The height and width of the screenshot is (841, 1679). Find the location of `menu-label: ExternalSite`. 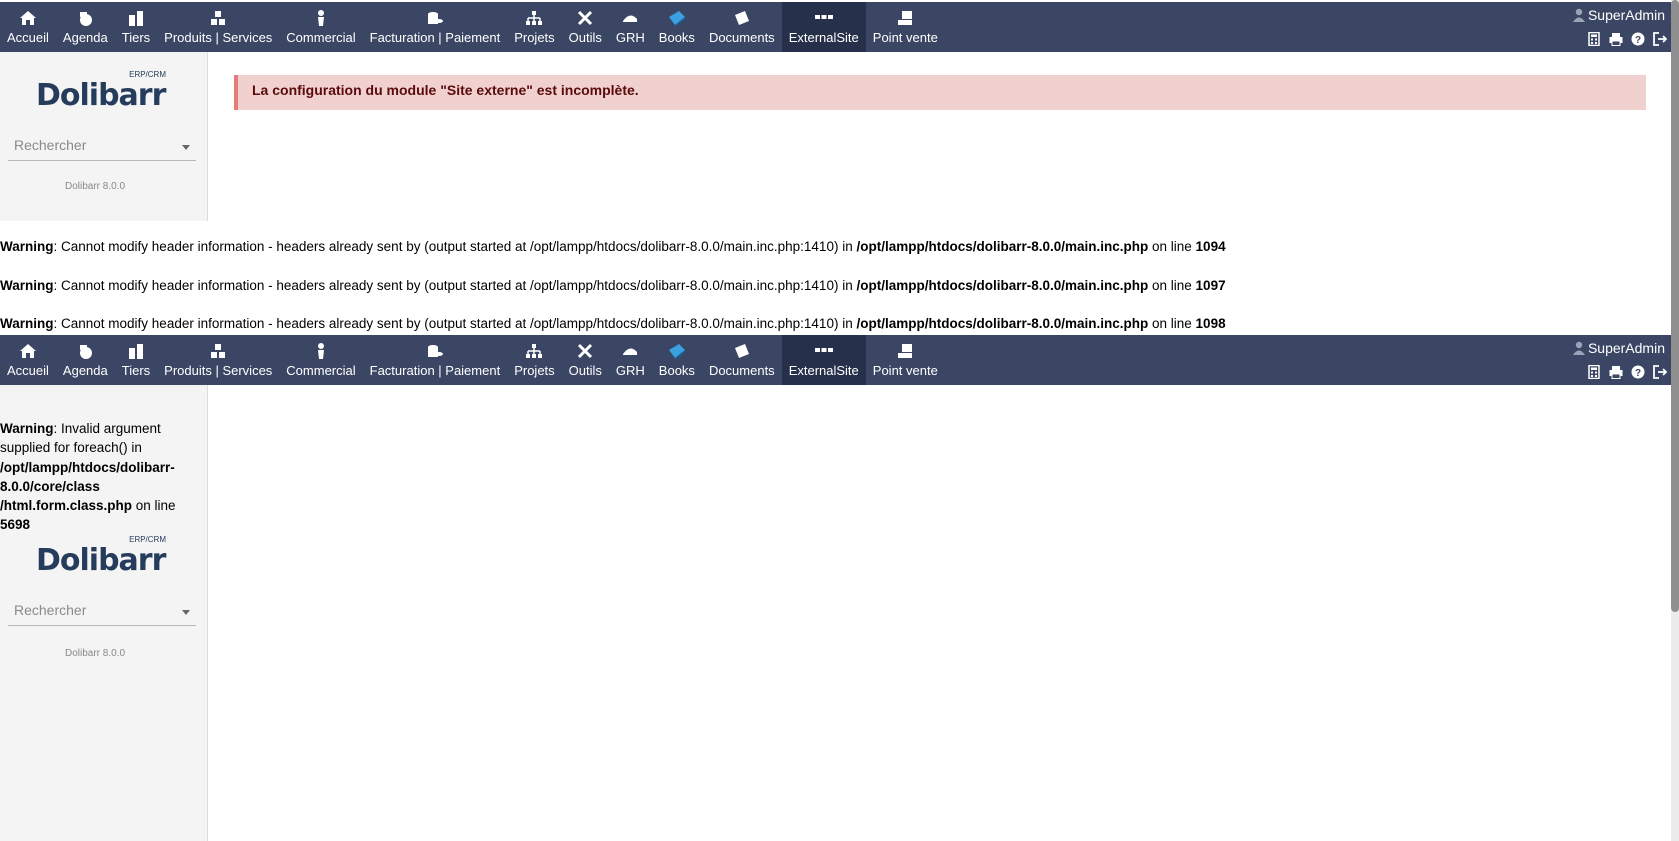

menu-label: ExternalSite is located at coordinates (823, 37).